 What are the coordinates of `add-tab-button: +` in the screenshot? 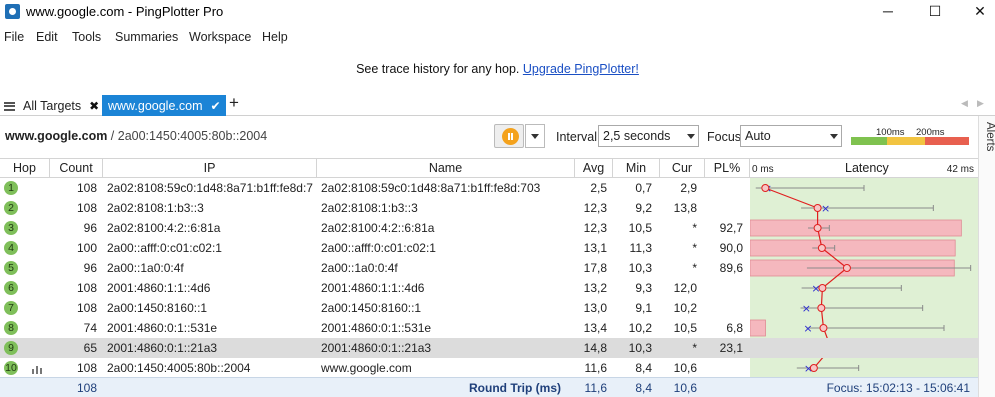 It's located at (234, 103).